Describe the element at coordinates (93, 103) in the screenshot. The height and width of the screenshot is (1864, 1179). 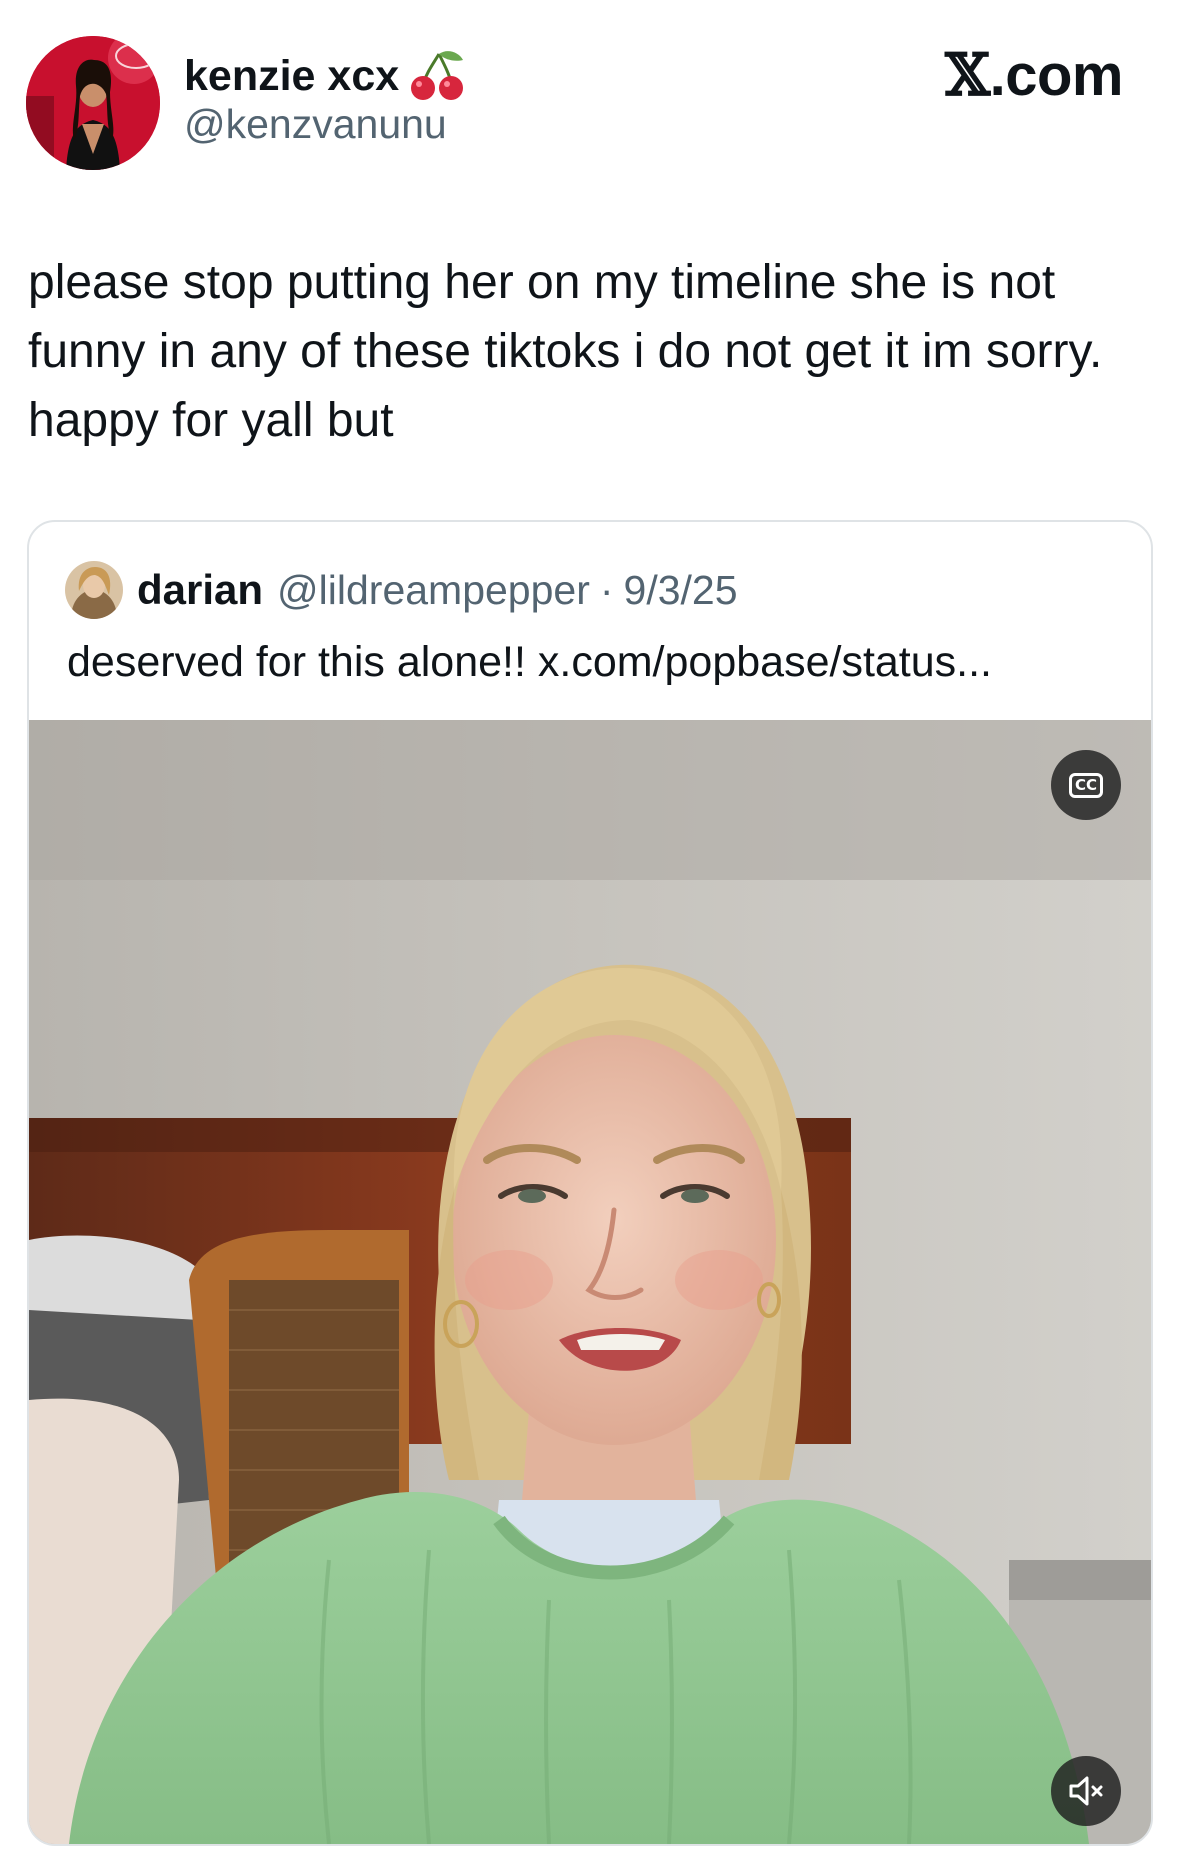
I see `author-avatar` at that location.